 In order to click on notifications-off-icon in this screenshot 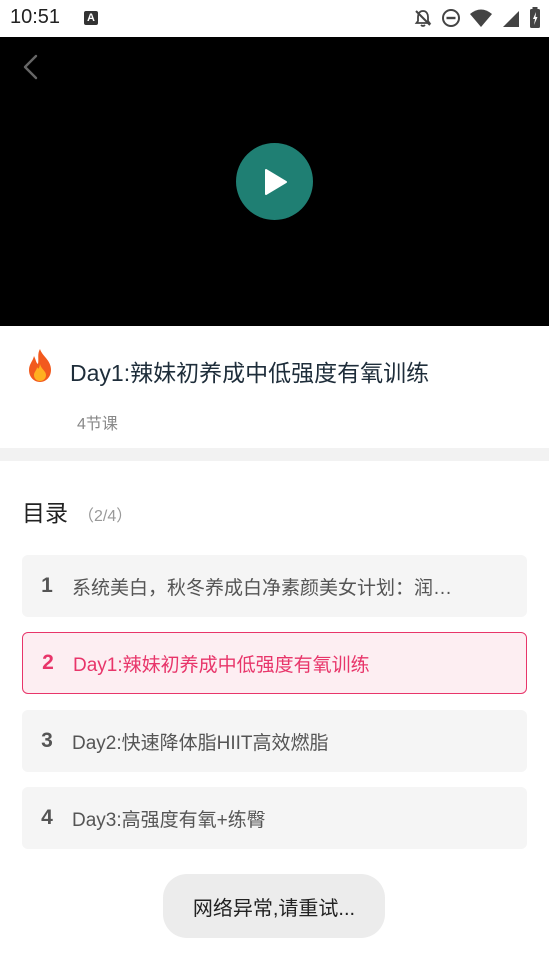, I will do `click(423, 18)`.